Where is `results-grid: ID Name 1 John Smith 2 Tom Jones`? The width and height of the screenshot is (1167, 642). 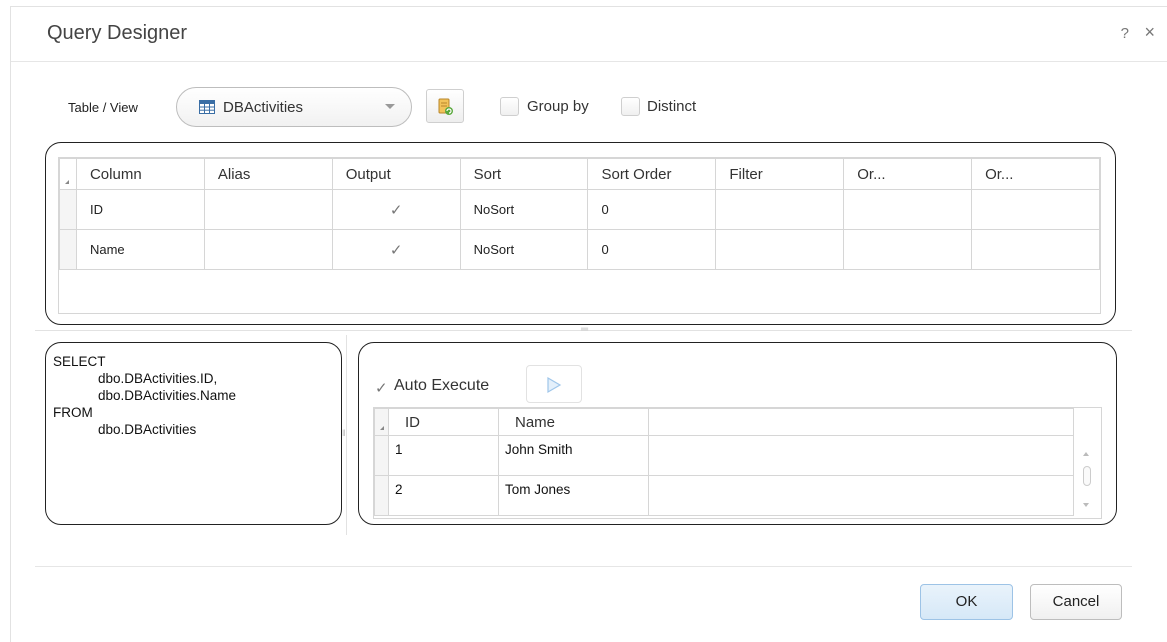 results-grid: ID Name 1 John Smith 2 Tom Jones is located at coordinates (737, 463).